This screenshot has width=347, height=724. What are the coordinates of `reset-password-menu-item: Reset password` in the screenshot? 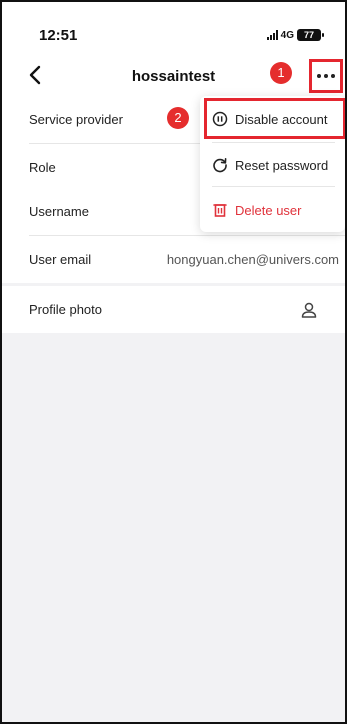 It's located at (272, 165).